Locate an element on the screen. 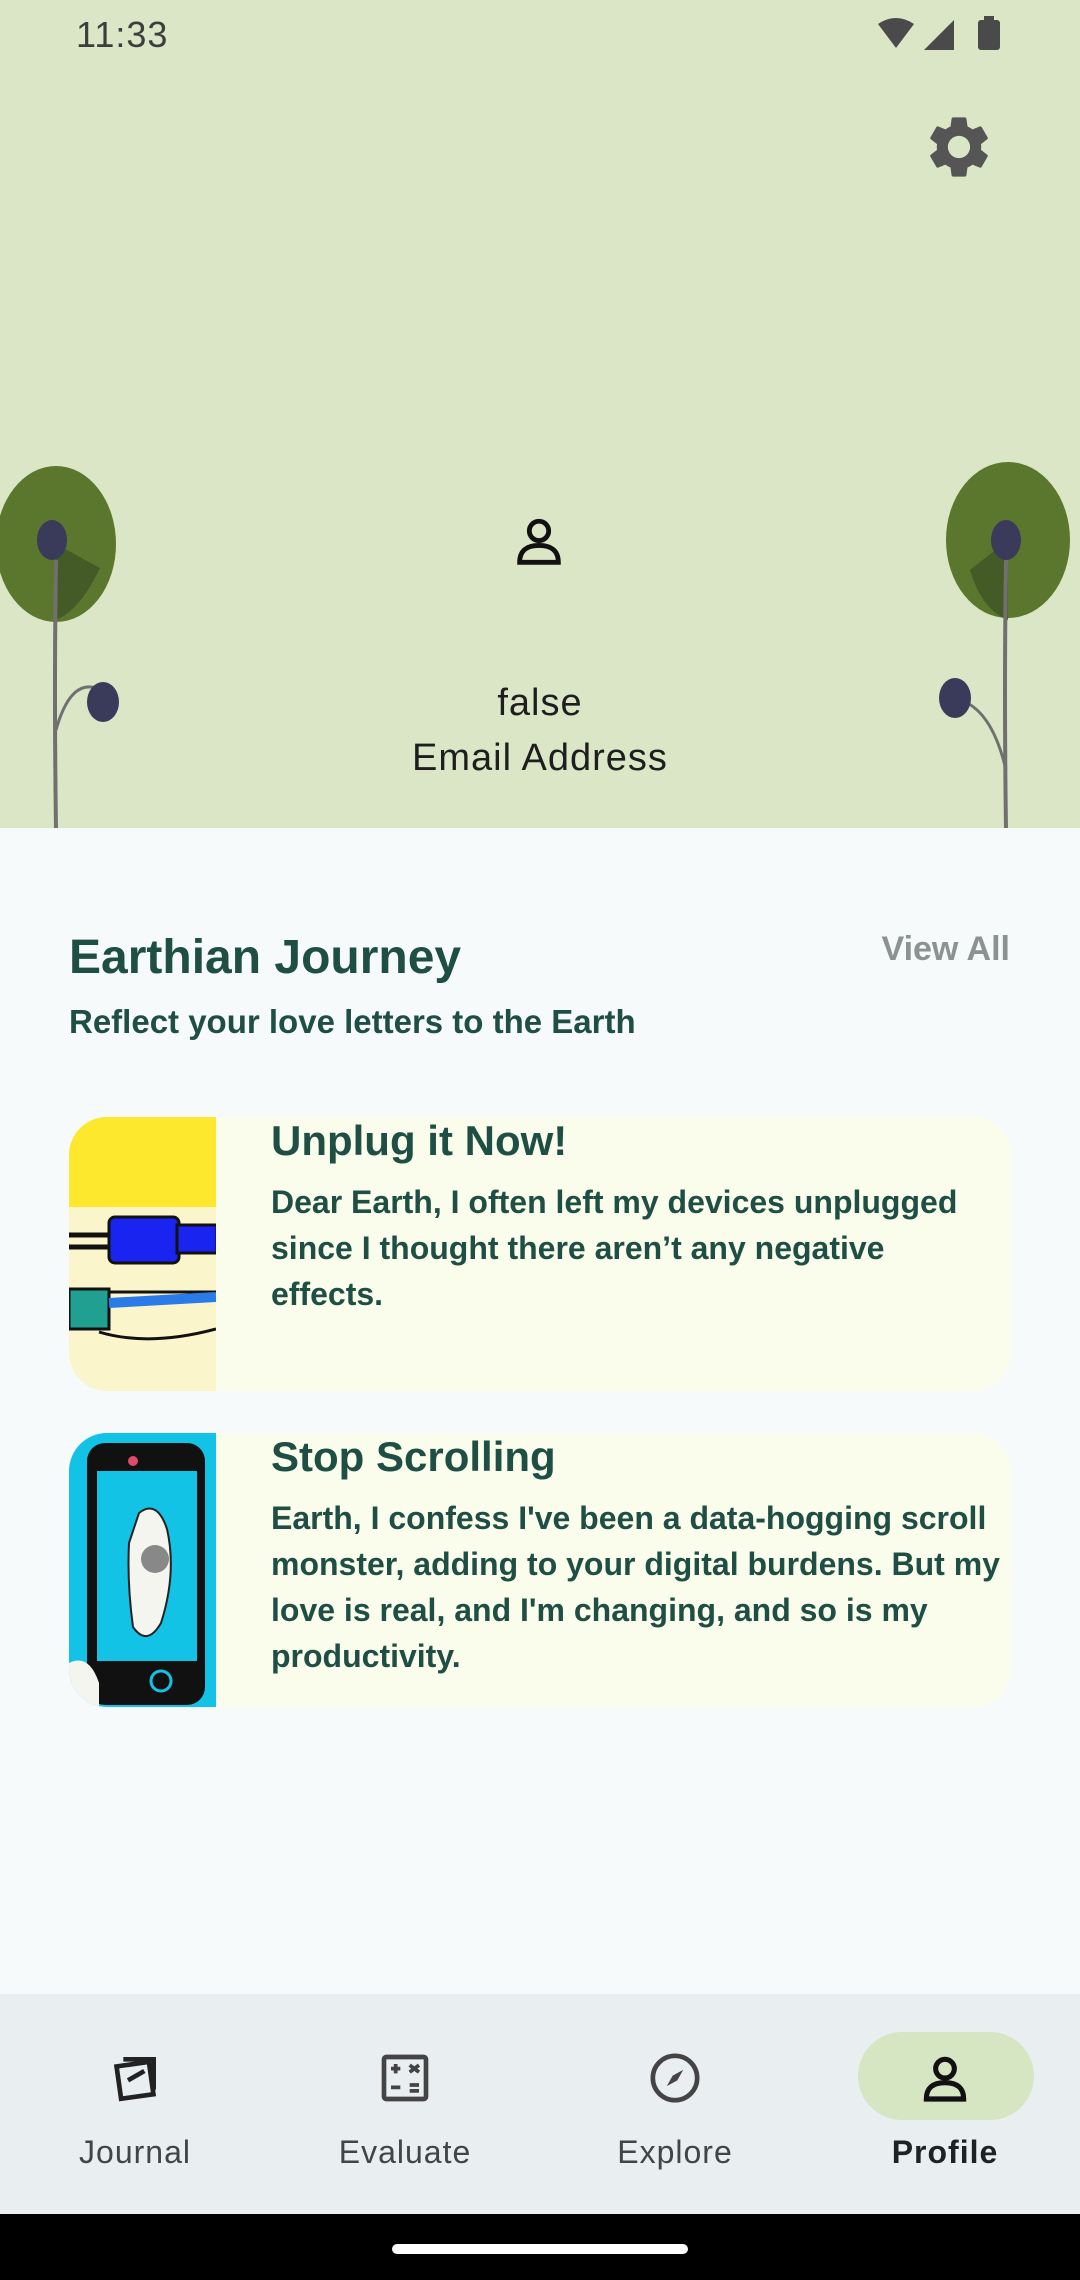  avatar is located at coordinates (539, 543).